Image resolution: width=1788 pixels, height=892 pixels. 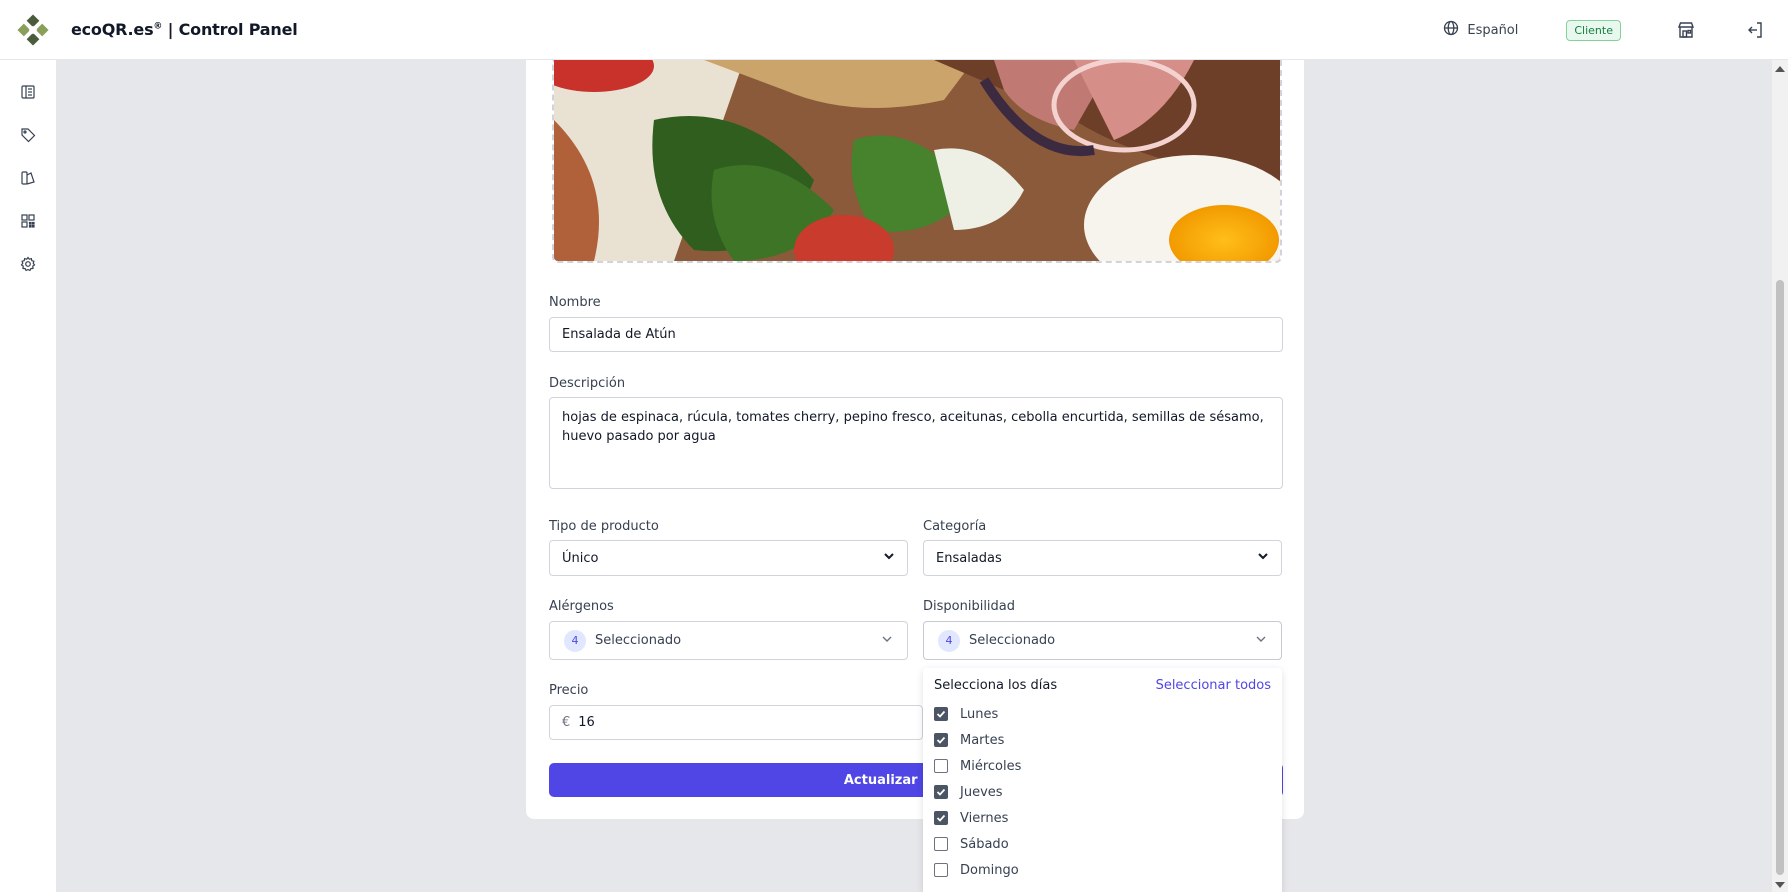 What do you see at coordinates (28, 476) in the screenshot?
I see `sidebar` at bounding box center [28, 476].